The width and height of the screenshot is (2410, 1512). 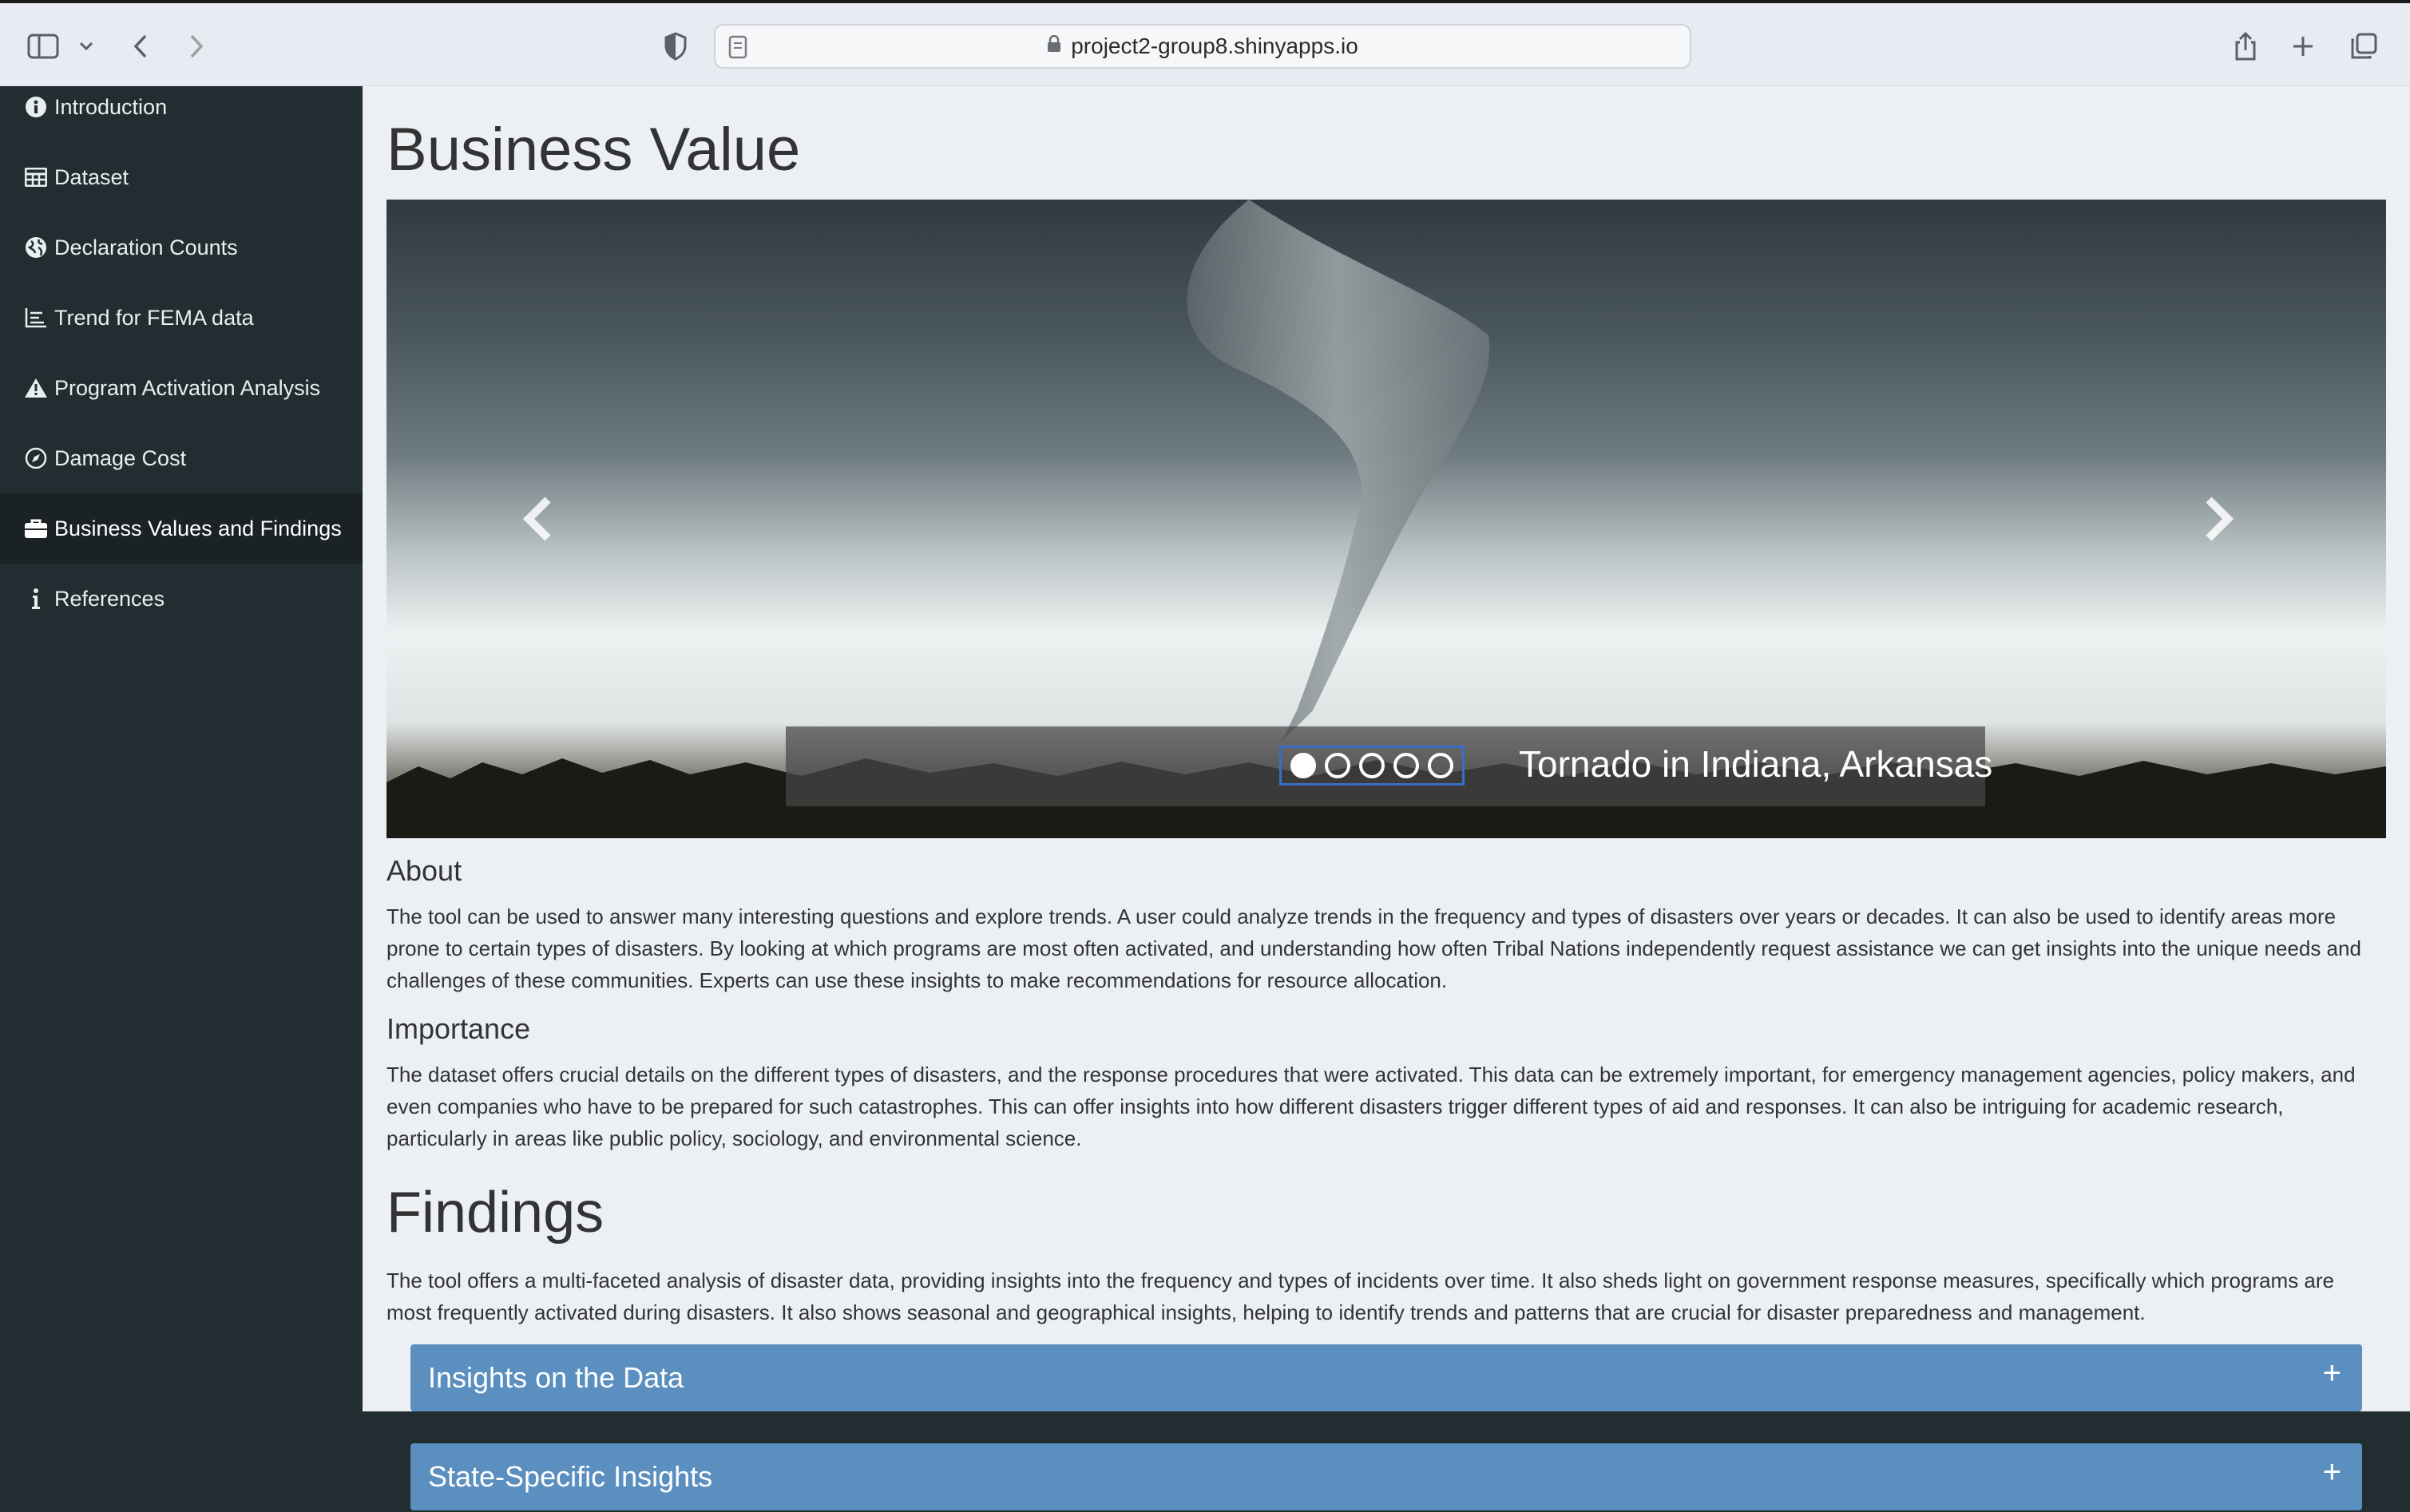 I want to click on sidebar-item-trend-fema: Trend for FEMA data, so click(x=181, y=318).